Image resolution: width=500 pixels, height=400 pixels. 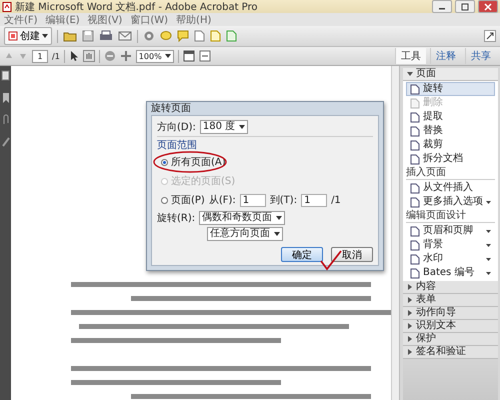 I want to click on panel-item: 替换, so click(x=450, y=131).